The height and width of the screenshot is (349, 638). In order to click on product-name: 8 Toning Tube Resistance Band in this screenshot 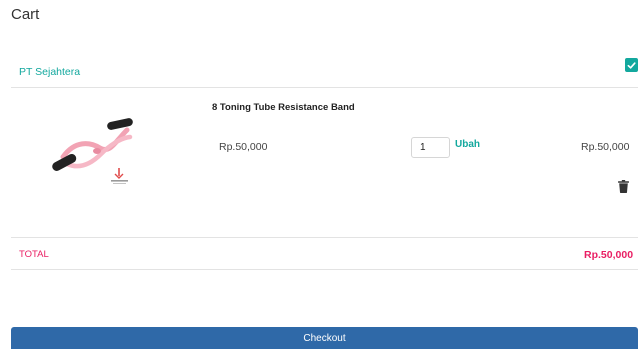, I will do `click(283, 107)`.